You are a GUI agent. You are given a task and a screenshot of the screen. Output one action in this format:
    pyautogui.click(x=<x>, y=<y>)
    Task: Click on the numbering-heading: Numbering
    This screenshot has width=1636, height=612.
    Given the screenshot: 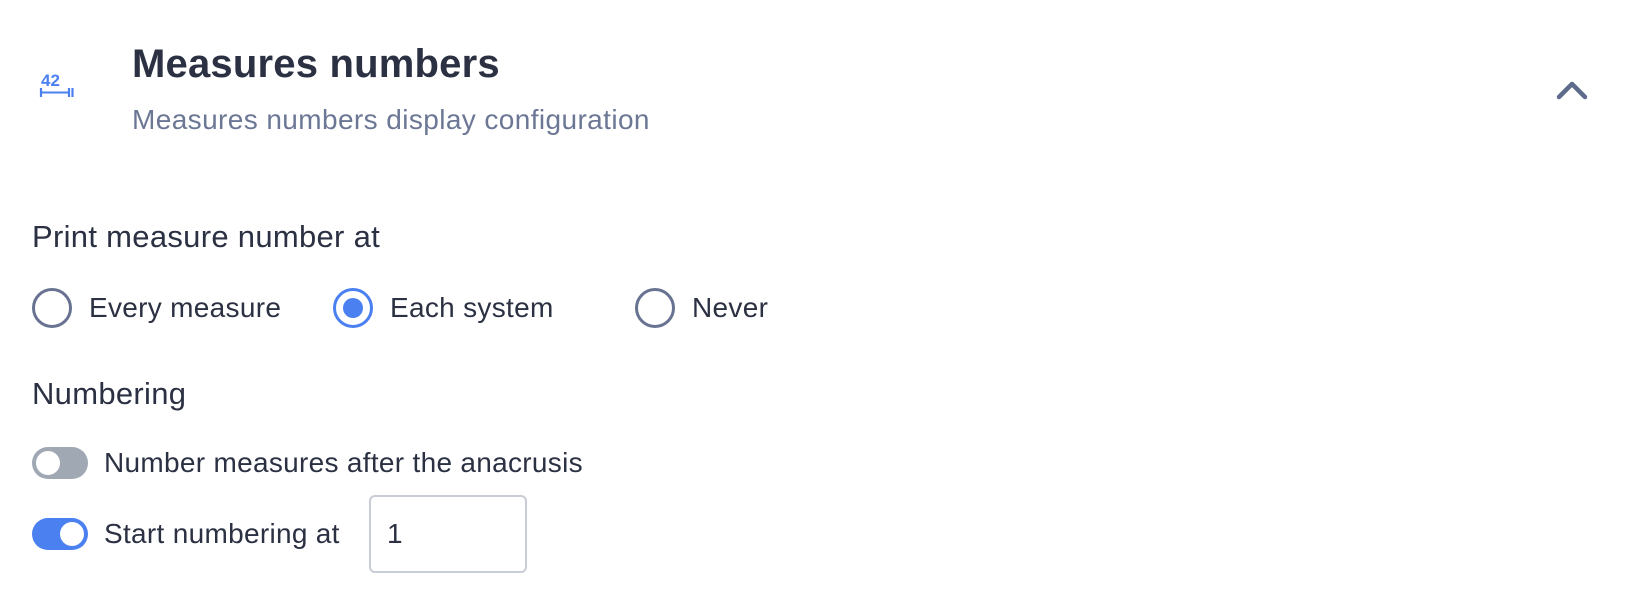 What is the action you would take?
    pyautogui.click(x=109, y=393)
    